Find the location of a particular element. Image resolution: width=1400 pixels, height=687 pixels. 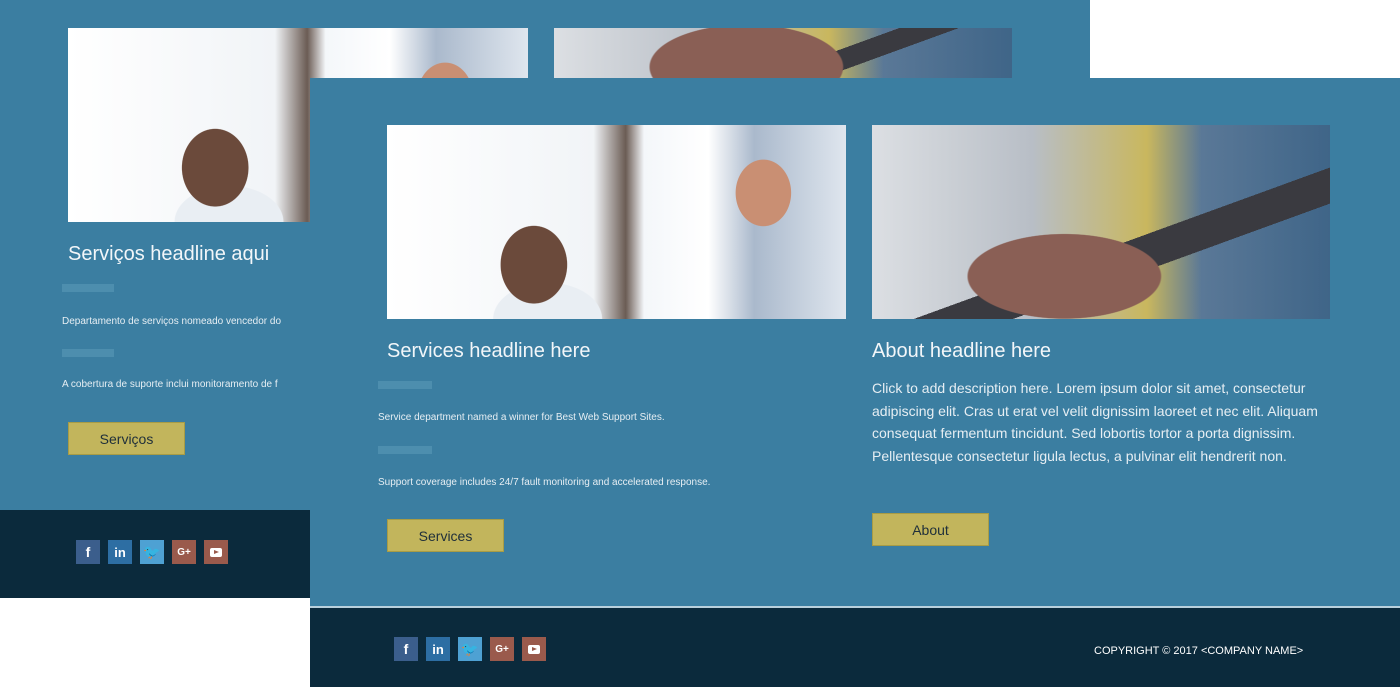

services-button: Services is located at coordinates (445, 535).